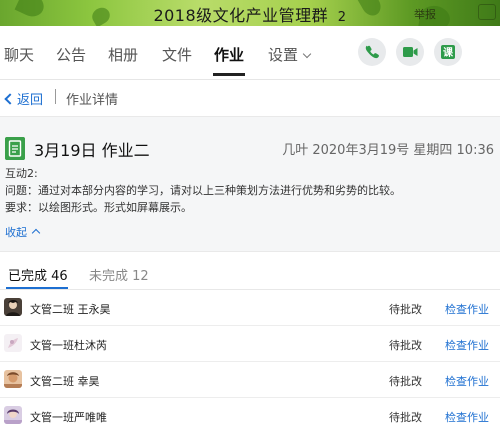 The width and height of the screenshot is (500, 425). Describe the element at coordinates (68, 345) in the screenshot. I see `student-name: 文管一班杜沐芮` at that location.